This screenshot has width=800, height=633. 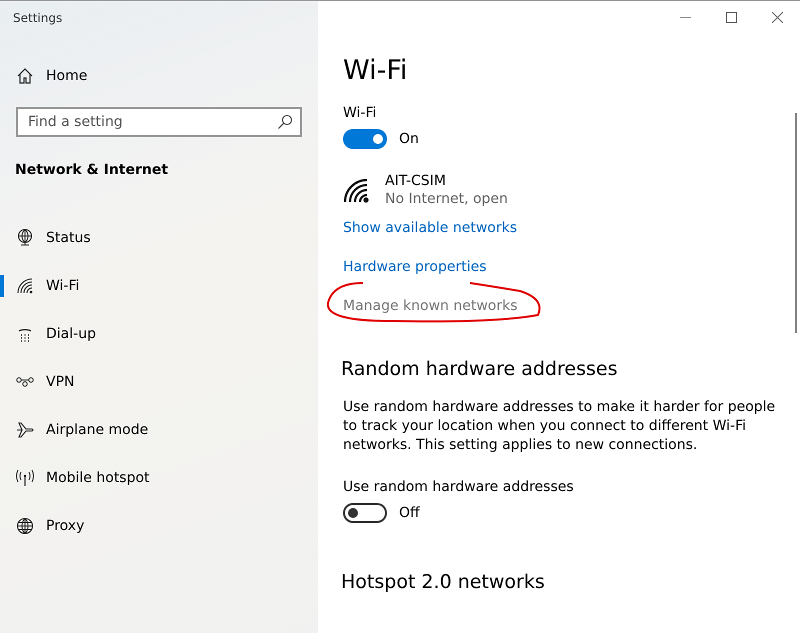 What do you see at coordinates (60, 382) in the screenshot?
I see `nav-item: VPN` at bounding box center [60, 382].